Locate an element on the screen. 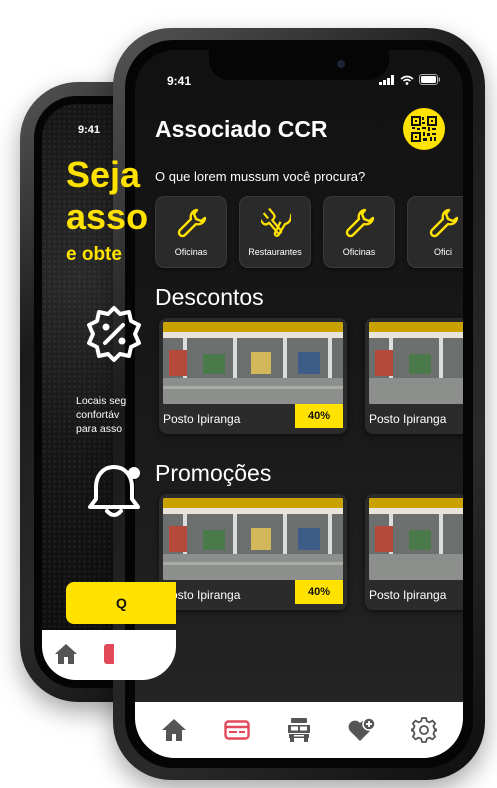 The width and height of the screenshot is (497, 788). category-list: Oficinas Restaurantes Oficinas Ofici is located at coordinates (309, 232).